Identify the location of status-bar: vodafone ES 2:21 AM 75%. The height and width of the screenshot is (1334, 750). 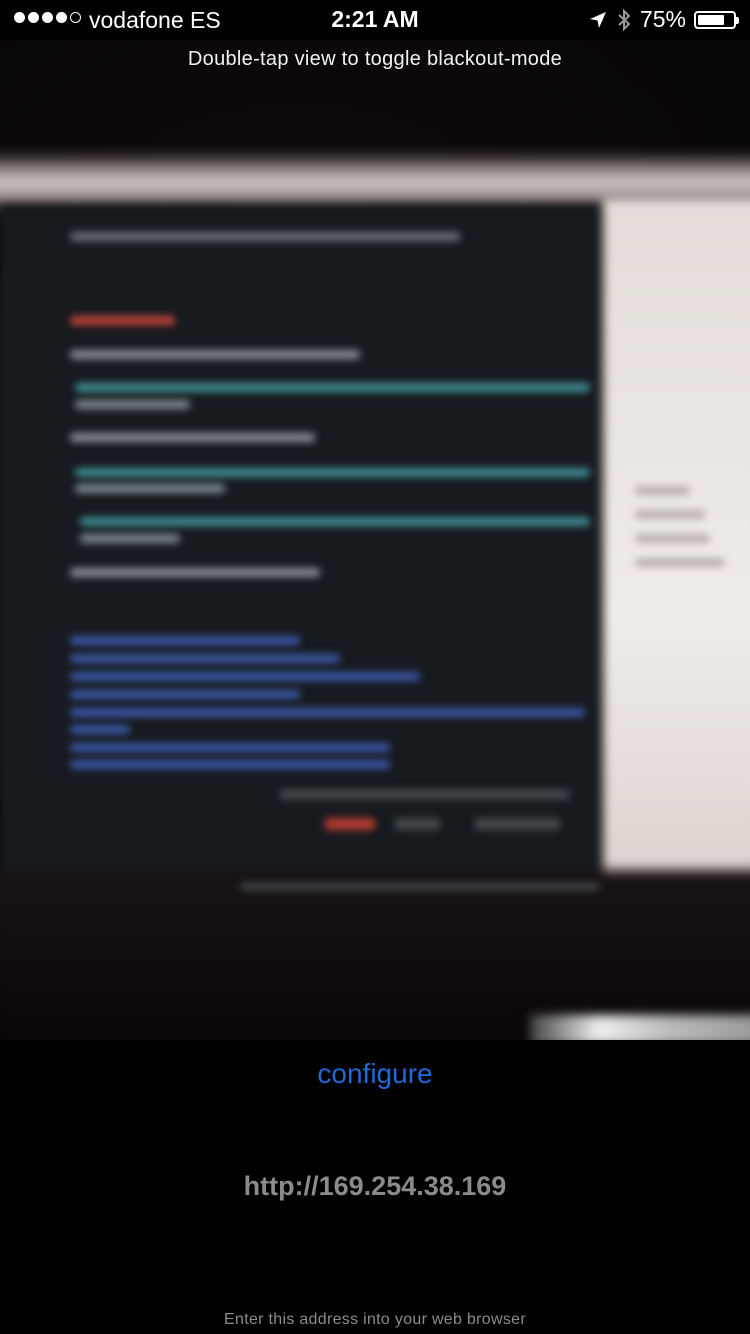
(375, 20).